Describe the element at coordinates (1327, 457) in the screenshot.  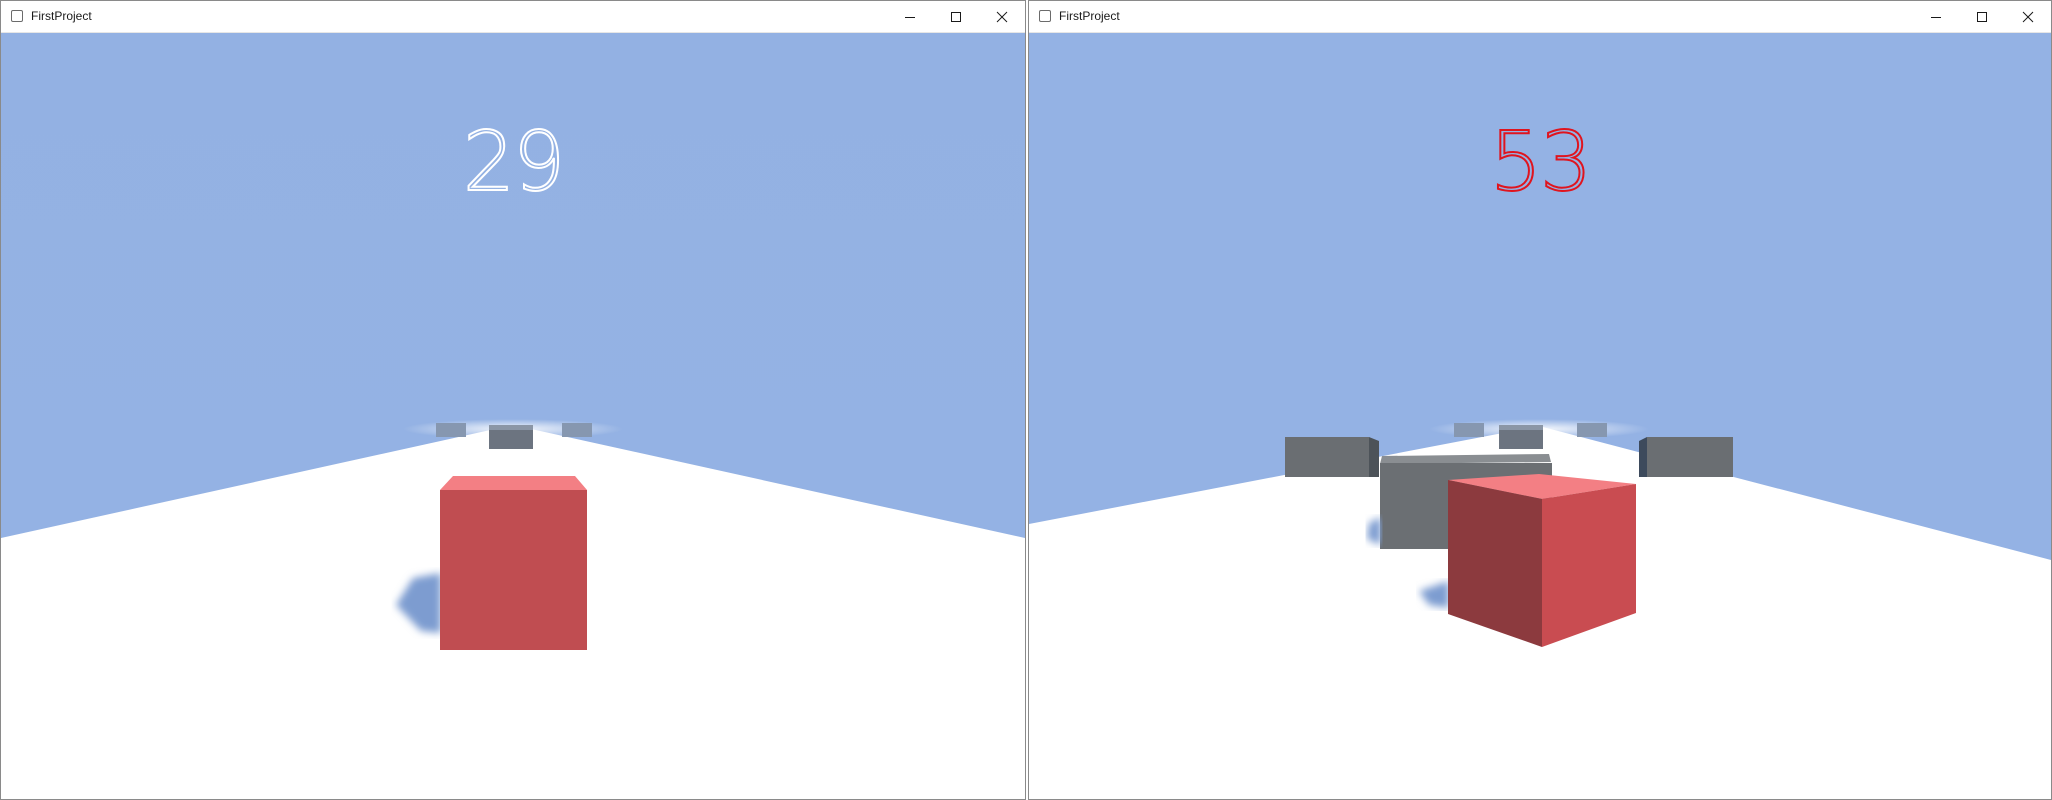
I see `obstacle-left` at that location.